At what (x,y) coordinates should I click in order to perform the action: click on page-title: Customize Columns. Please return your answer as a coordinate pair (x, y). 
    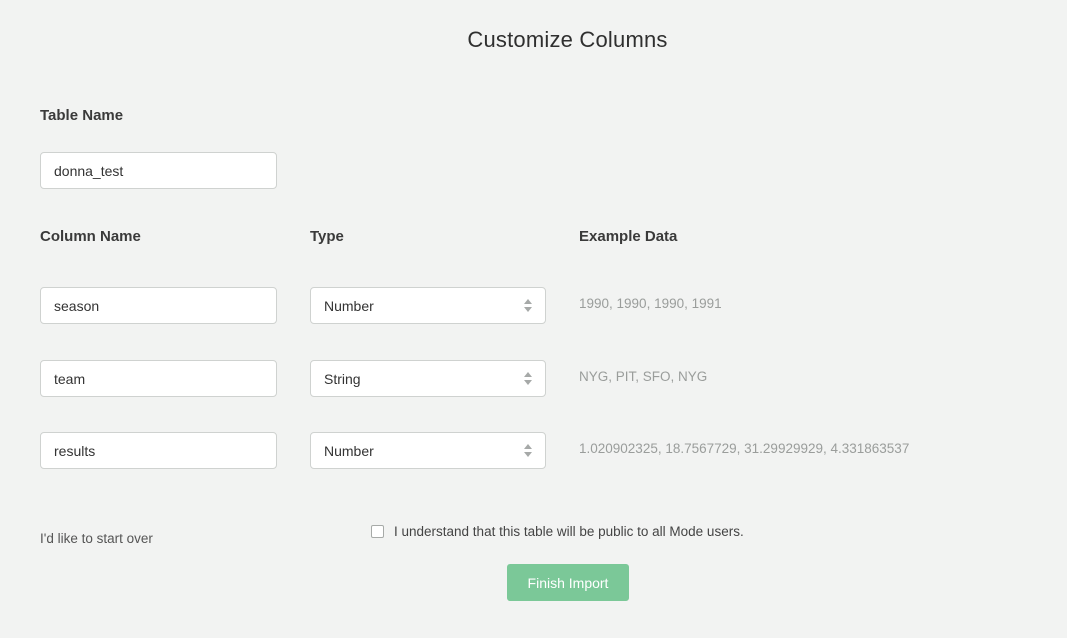
    Looking at the image, I should click on (567, 39).